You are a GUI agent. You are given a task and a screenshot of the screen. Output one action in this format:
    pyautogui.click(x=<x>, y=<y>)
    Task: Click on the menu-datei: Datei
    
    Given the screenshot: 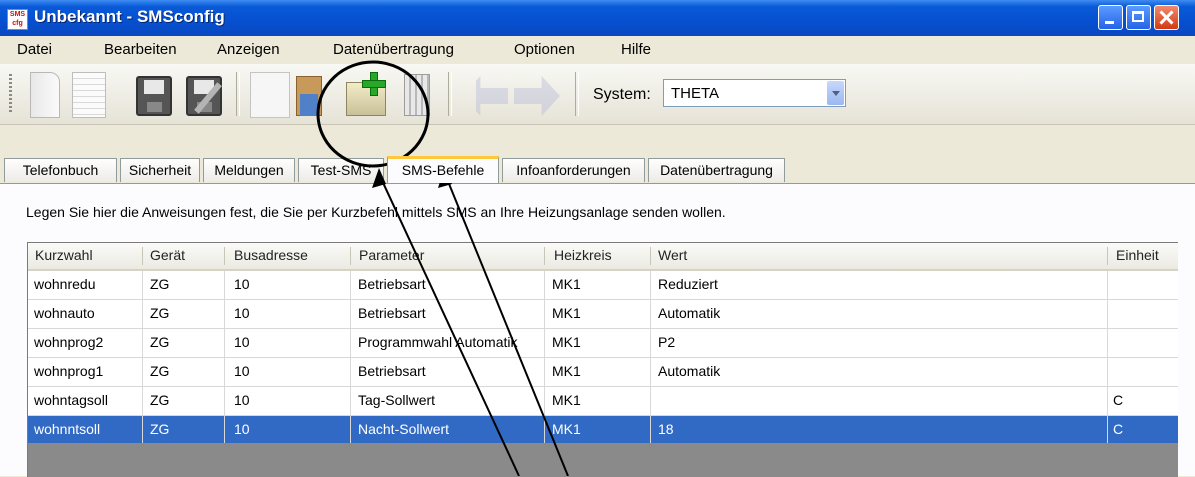 What is the action you would take?
    pyautogui.click(x=34, y=49)
    